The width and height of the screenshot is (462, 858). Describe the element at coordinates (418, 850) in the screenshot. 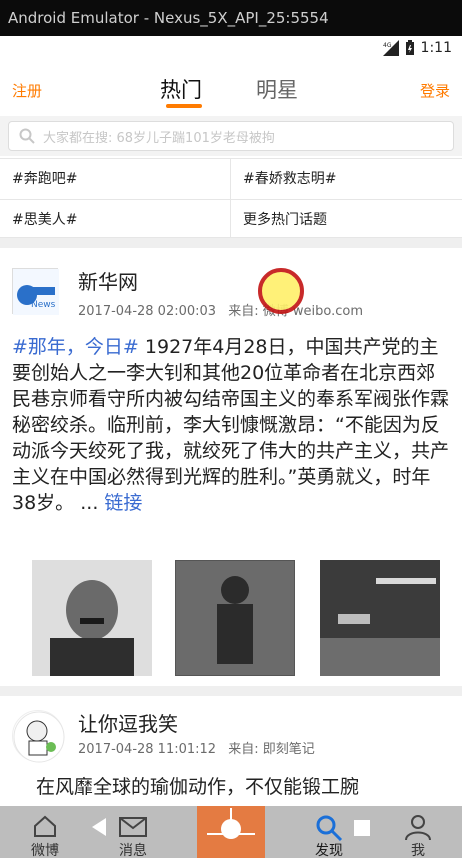

I see `nav-me-label: 我` at that location.